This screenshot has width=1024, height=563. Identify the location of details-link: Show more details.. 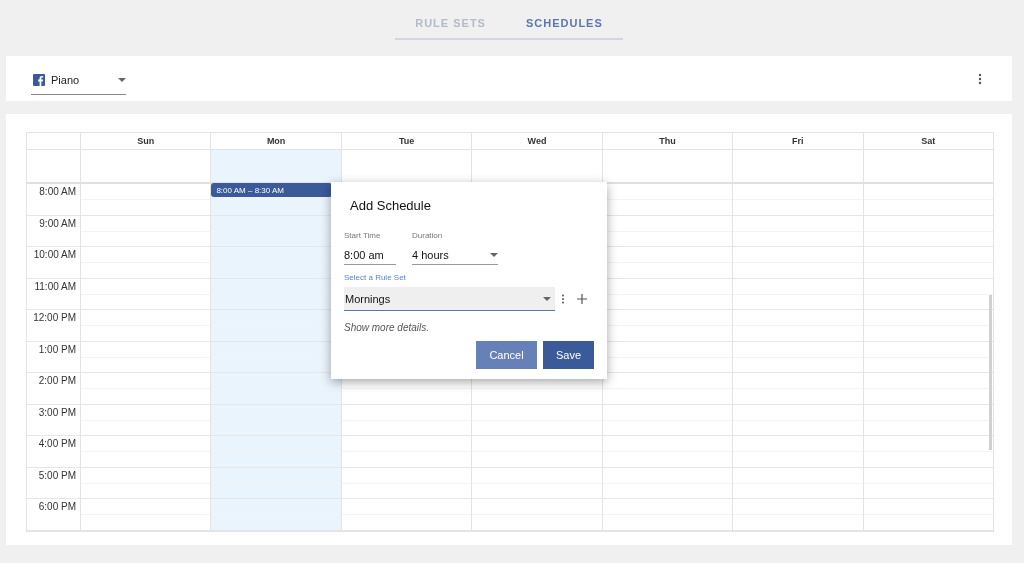
(387, 327).